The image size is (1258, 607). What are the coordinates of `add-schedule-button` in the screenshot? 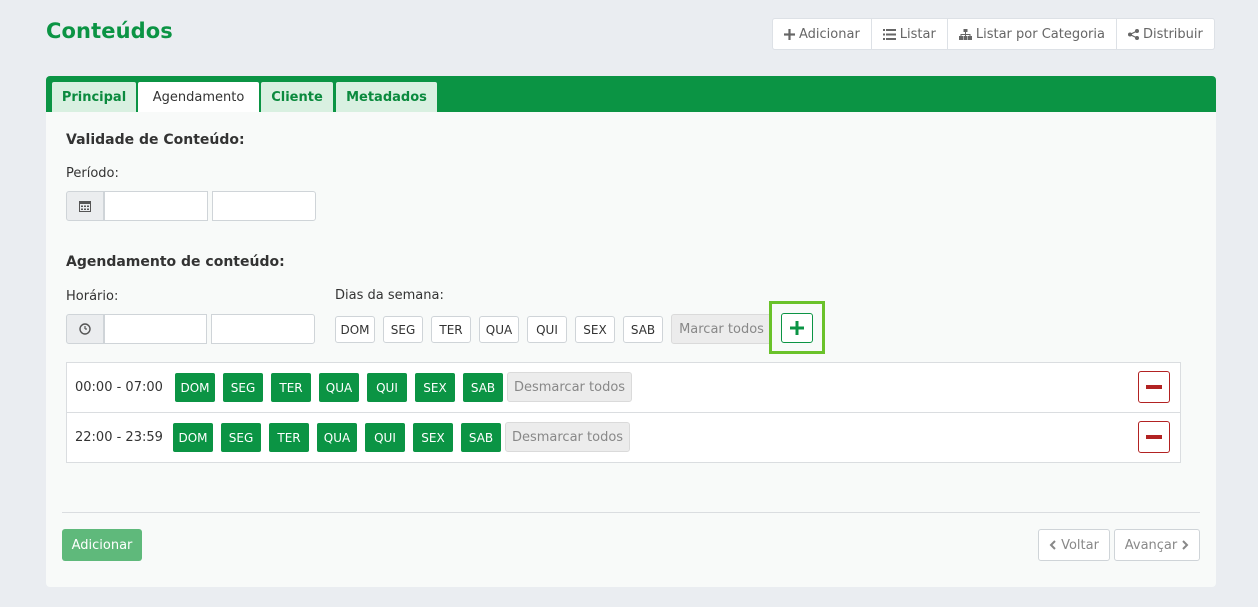 It's located at (797, 328).